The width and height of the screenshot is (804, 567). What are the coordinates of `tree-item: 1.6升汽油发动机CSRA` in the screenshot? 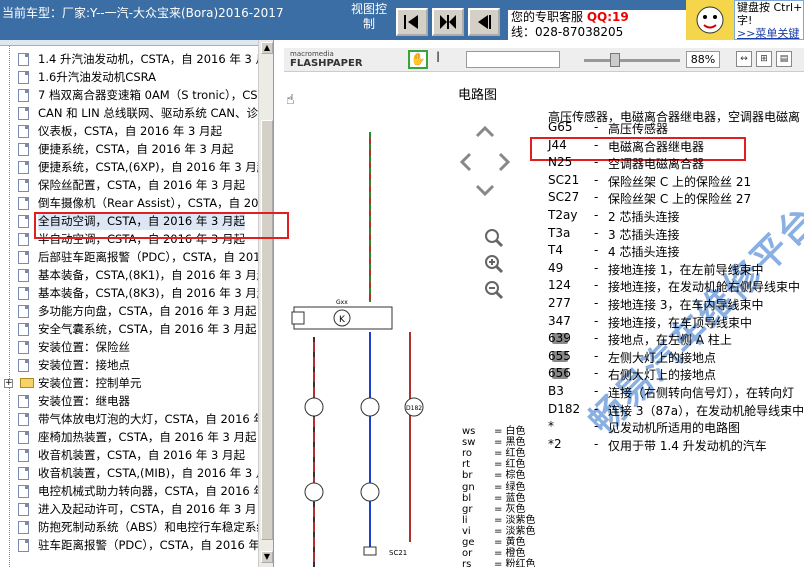 It's located at (129, 77).